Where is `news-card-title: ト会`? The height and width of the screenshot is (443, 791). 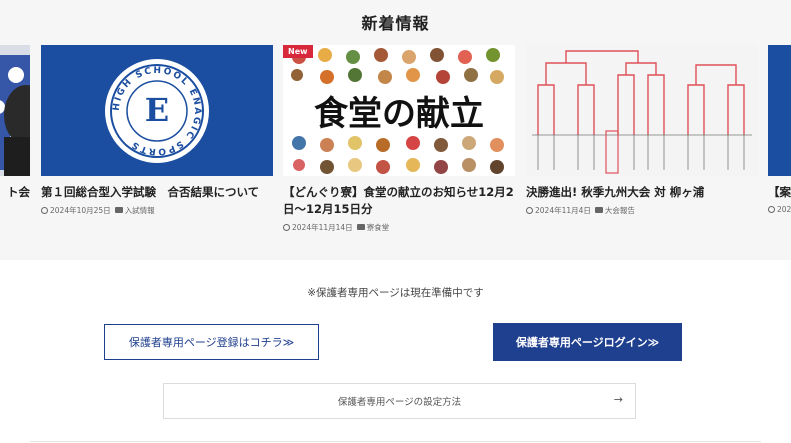 news-card-title: ト会 is located at coordinates (15, 192).